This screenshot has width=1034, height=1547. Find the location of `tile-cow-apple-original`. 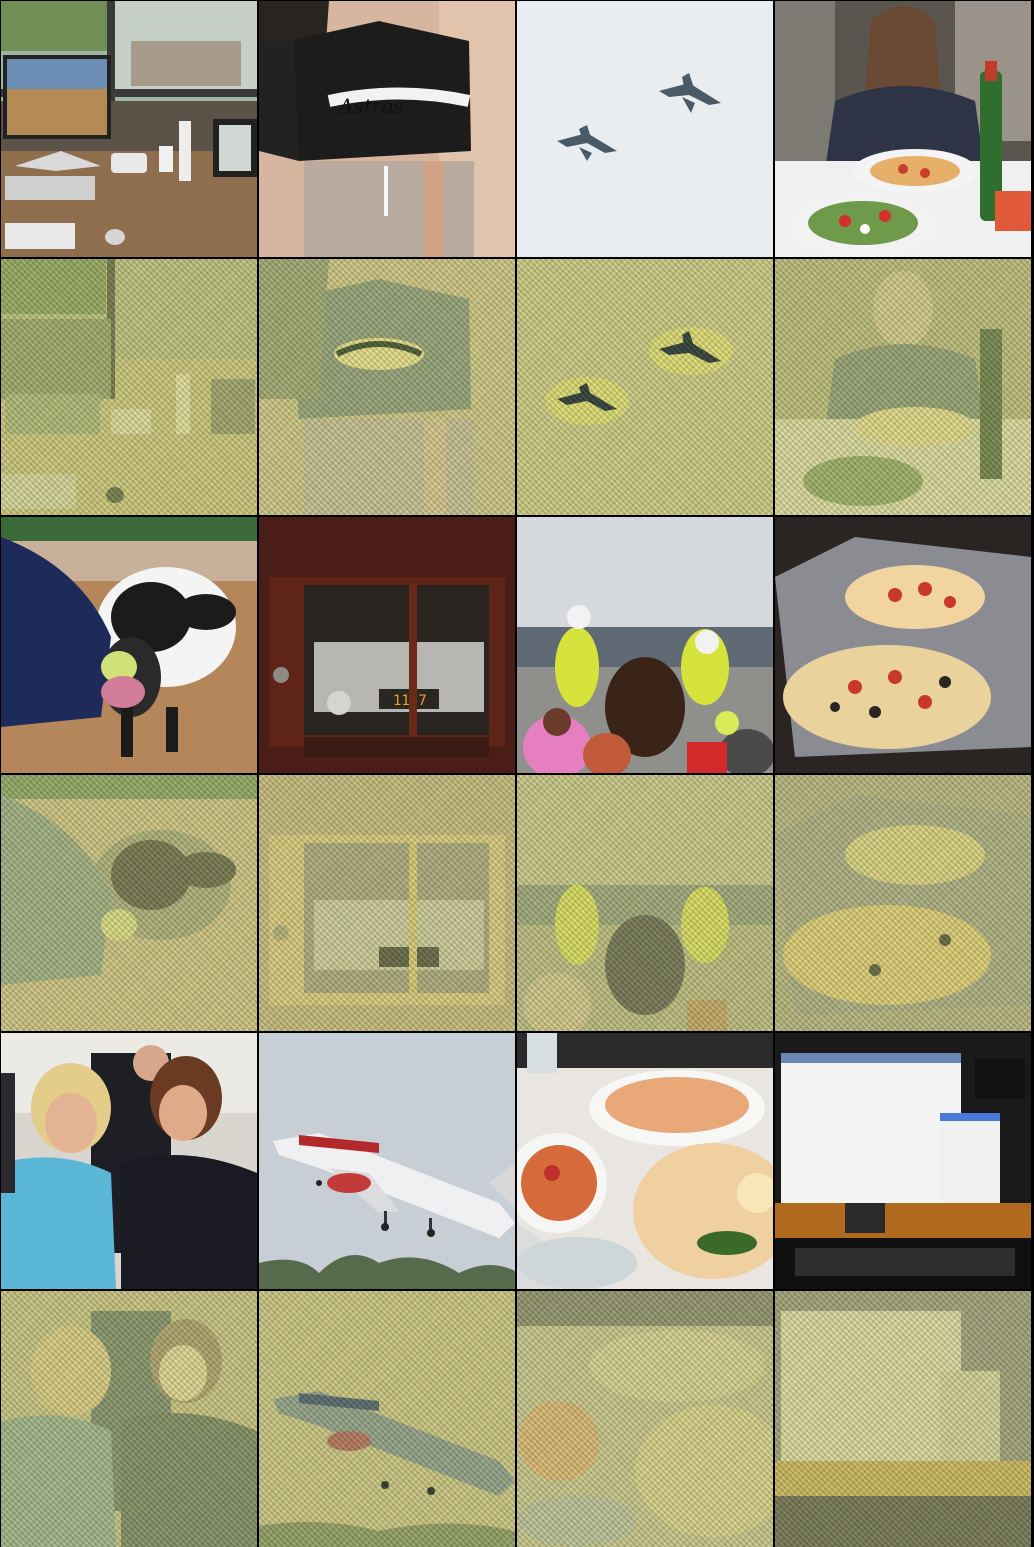

tile-cow-apple-original is located at coordinates (129, 645).